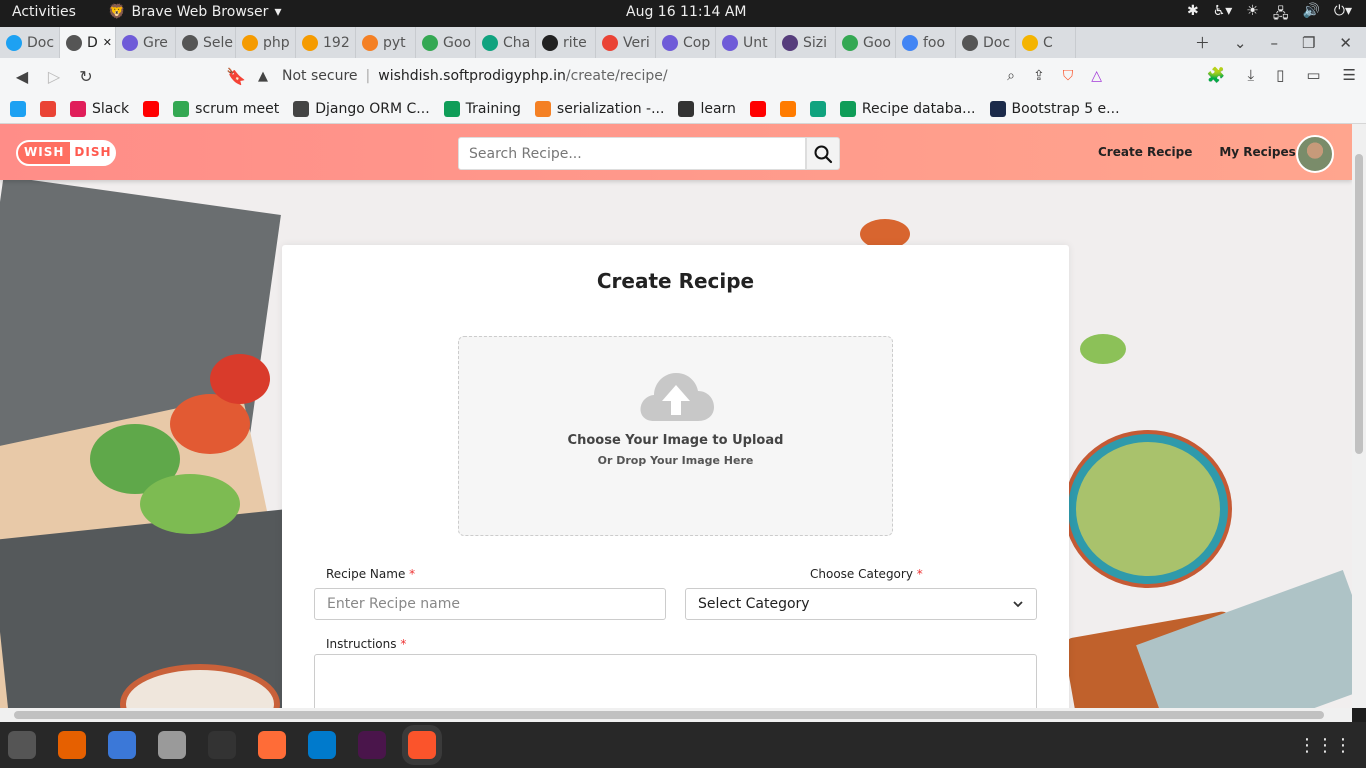  I want to click on tab-9: rite, so click(566, 42).